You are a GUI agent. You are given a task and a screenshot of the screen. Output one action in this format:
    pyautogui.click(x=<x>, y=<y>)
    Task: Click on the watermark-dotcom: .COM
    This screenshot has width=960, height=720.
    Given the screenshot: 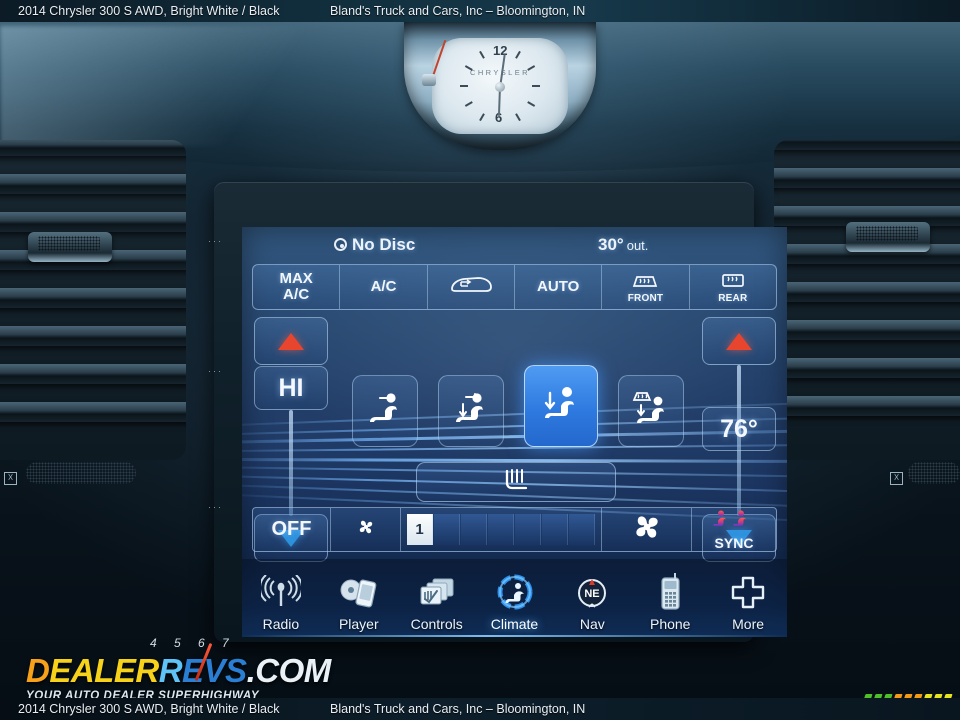 What is the action you would take?
    pyautogui.click(x=289, y=670)
    